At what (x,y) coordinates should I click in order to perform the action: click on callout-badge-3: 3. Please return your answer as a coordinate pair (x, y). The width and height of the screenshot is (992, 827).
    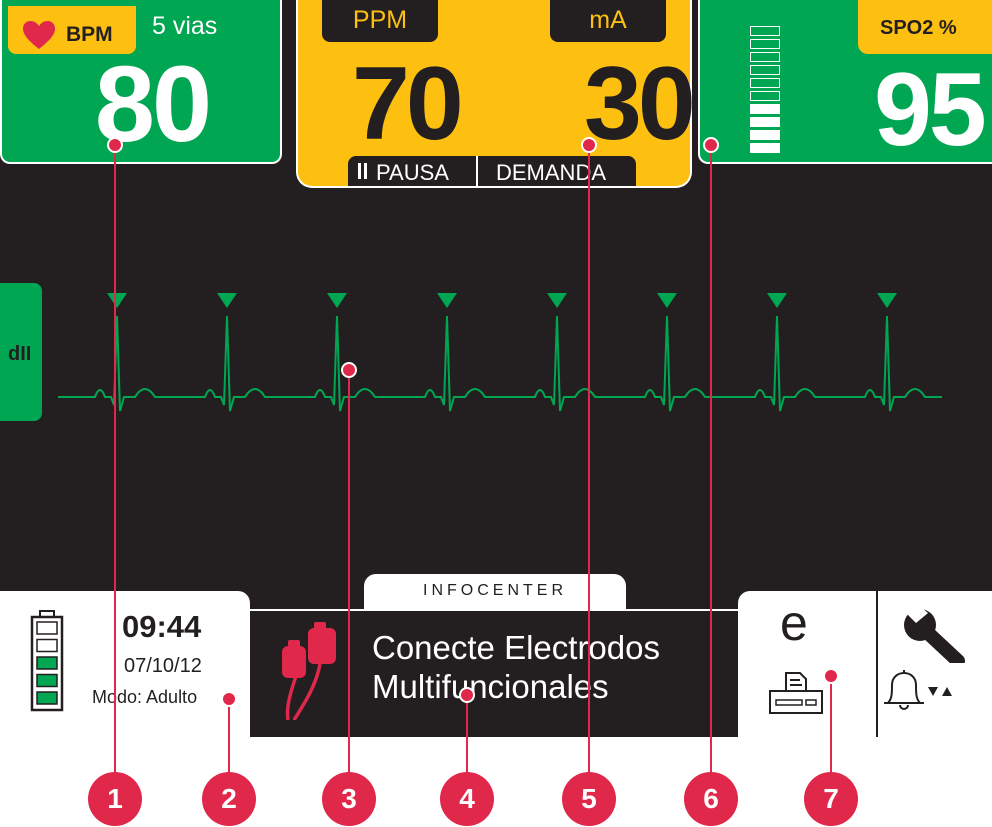
    Looking at the image, I should click on (349, 799).